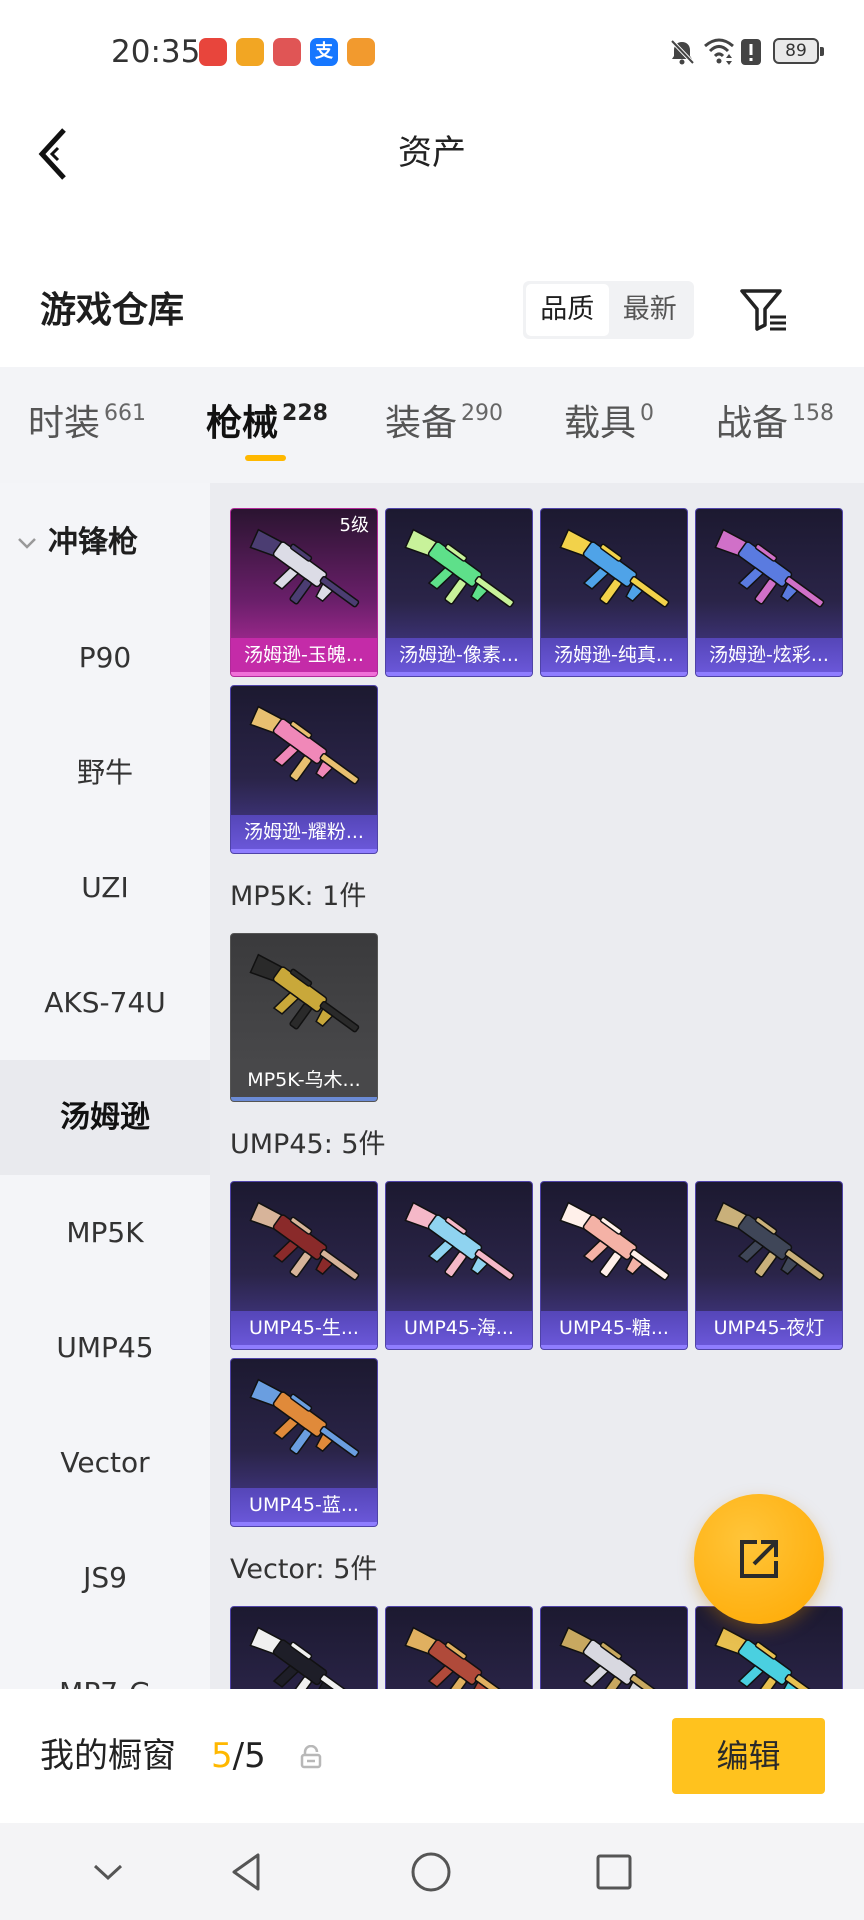 Image resolution: width=864 pixels, height=1920 pixels. I want to click on tab-supplies: 战备 158, so click(775, 427).